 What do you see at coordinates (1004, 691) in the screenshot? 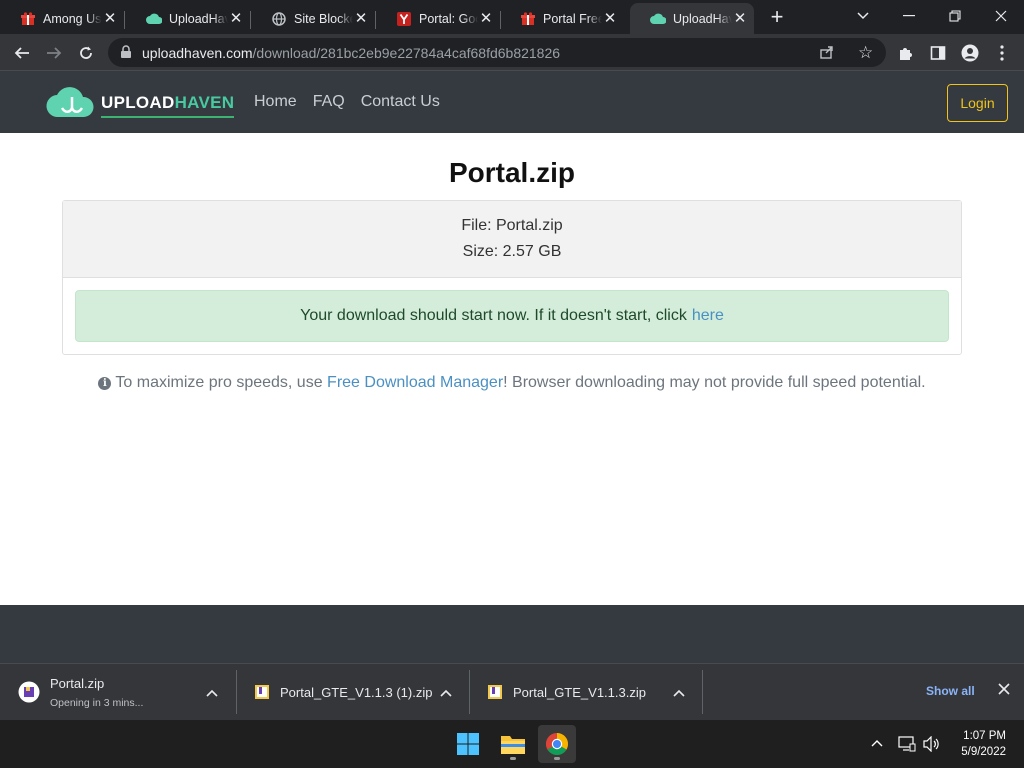
I see `shelf-close-icon` at bounding box center [1004, 691].